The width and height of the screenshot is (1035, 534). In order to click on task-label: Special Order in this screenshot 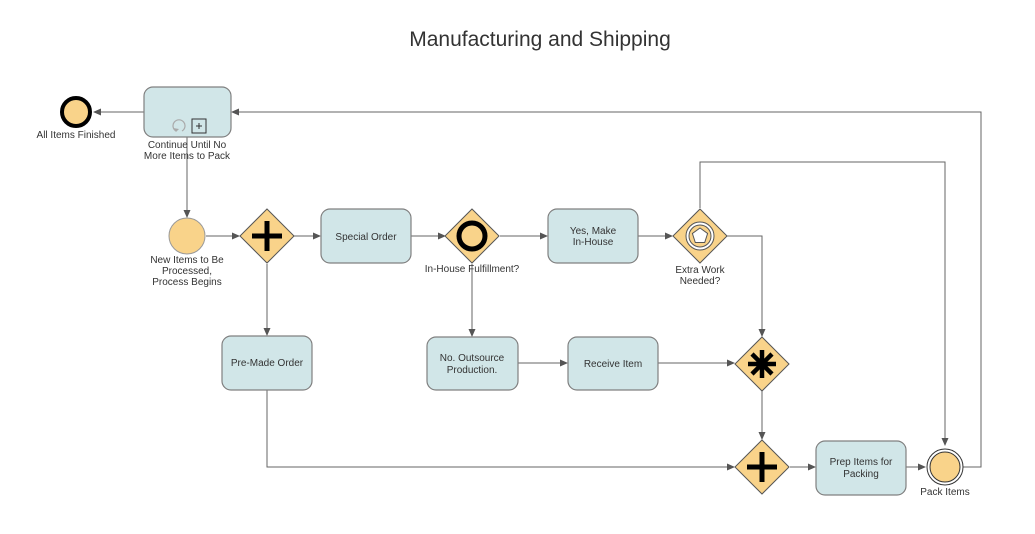, I will do `click(366, 237)`.